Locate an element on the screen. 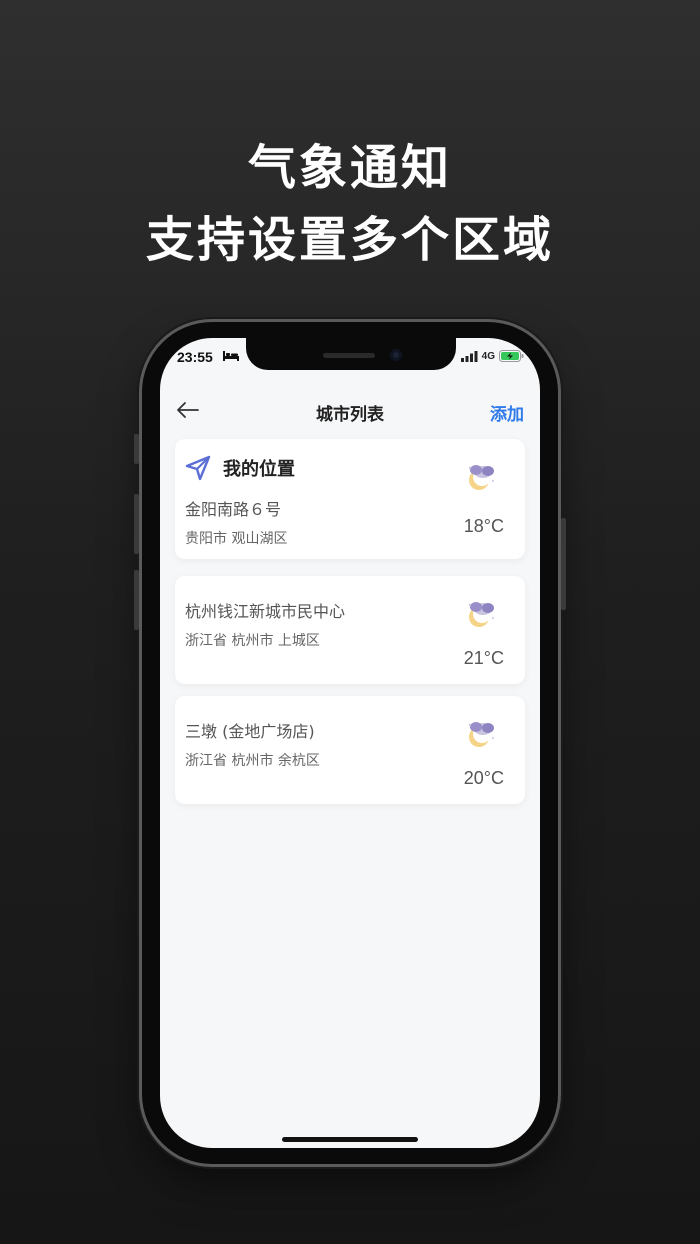 The image size is (700, 1244). card-header: 我的位置 is located at coordinates (240, 468).